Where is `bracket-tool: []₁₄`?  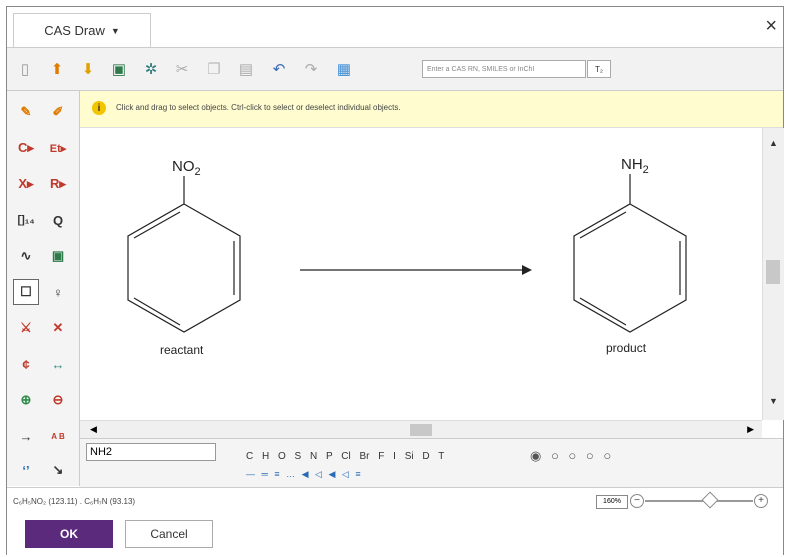
bracket-tool: []₁₄ is located at coordinates (26, 220).